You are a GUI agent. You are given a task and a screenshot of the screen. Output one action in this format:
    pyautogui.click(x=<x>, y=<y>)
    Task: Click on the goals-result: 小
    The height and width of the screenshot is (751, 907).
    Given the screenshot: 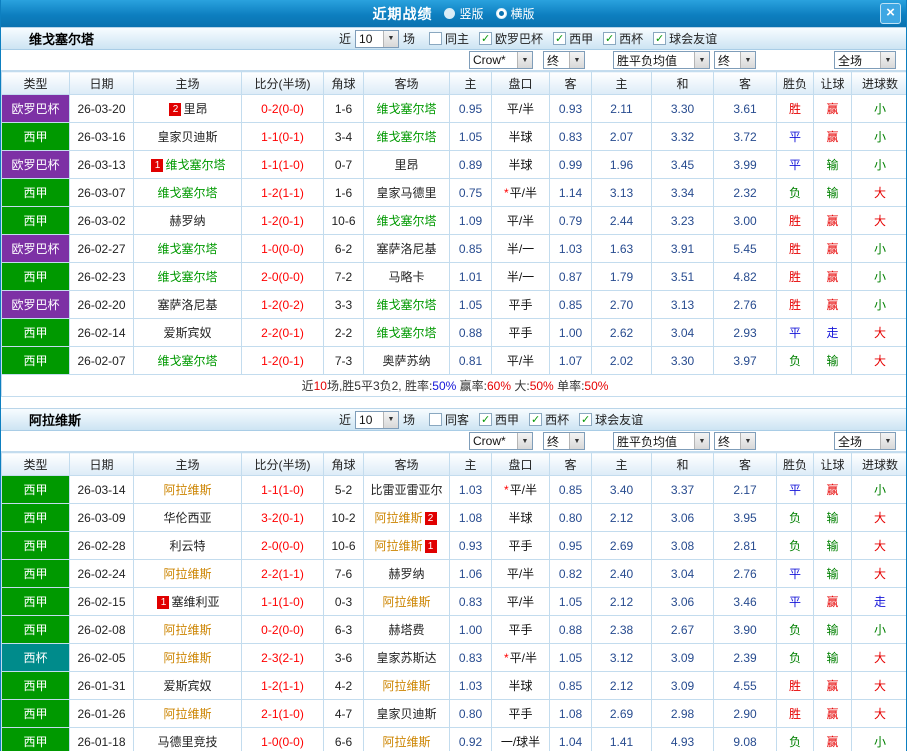 What is the action you would take?
    pyautogui.click(x=878, y=248)
    